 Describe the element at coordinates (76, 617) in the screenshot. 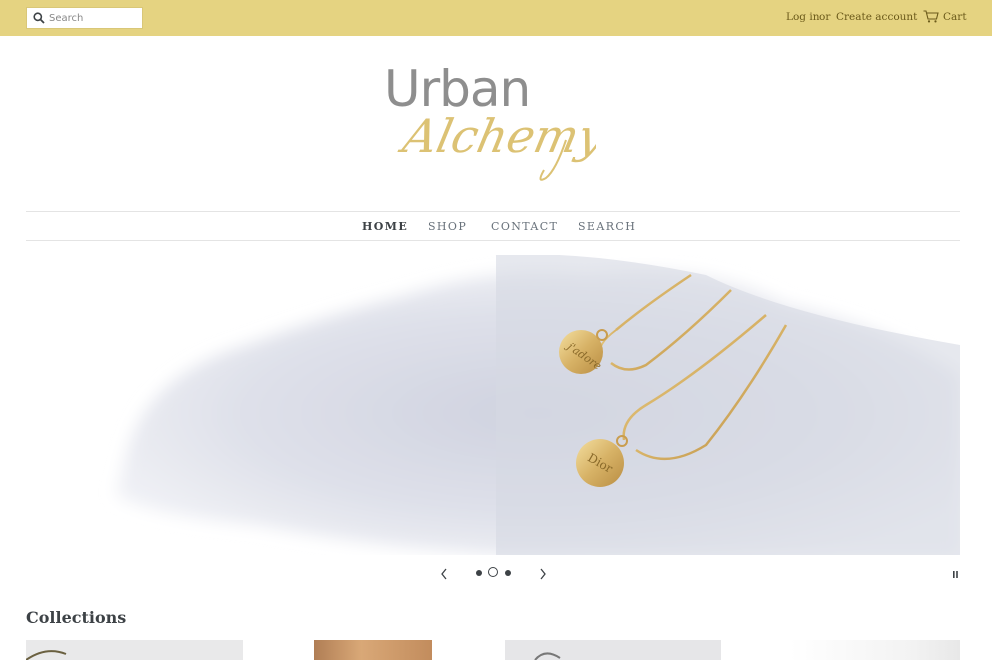

I see `collections-heading: Collections` at that location.